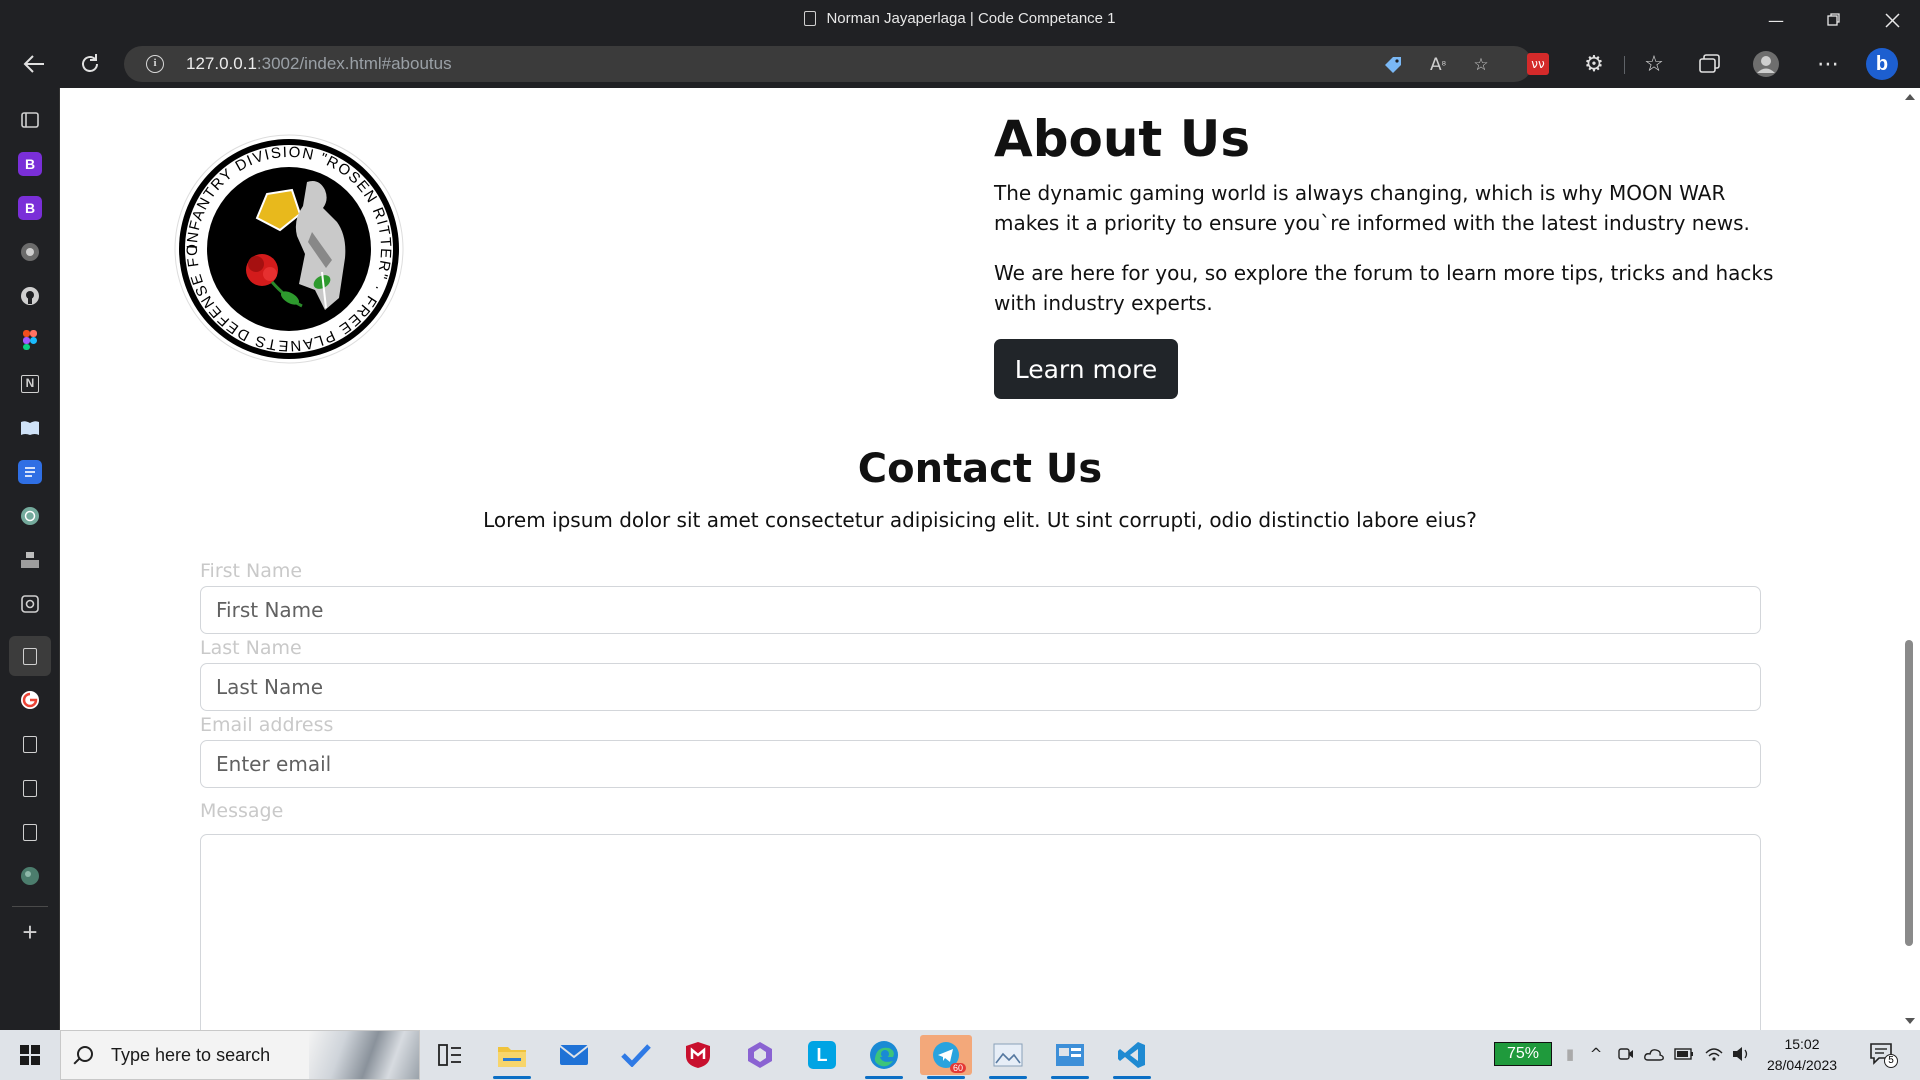 The image size is (1920, 1080). I want to click on tab-current-page-icon, so click(30, 656).